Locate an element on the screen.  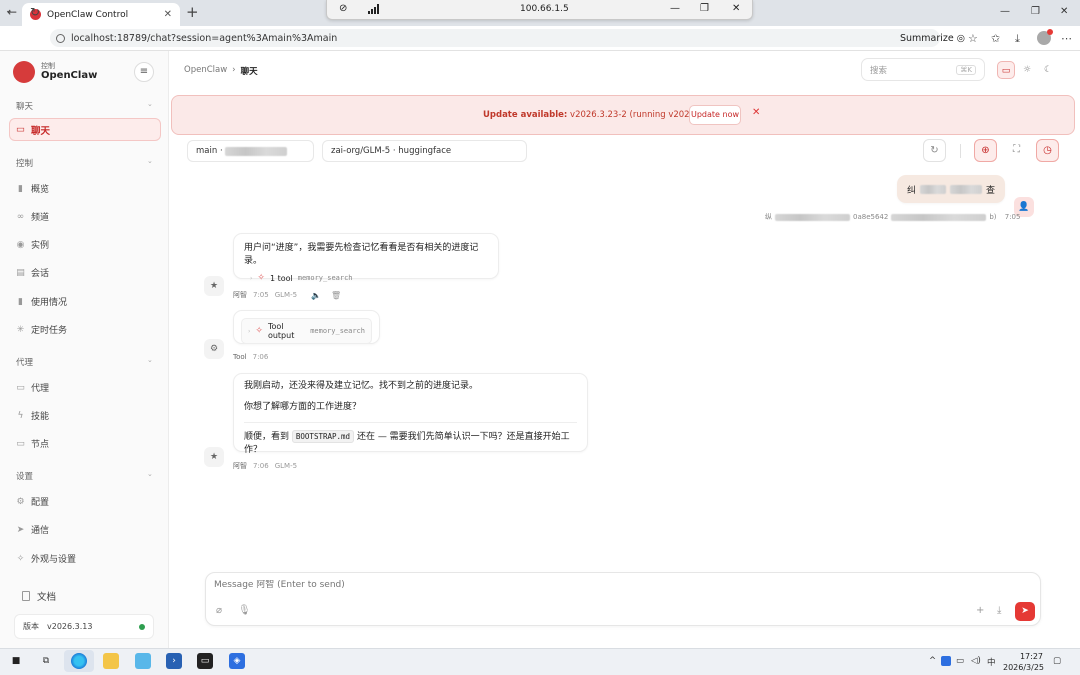
window-minimize-icon: — is located at coordinates (1005, 11).